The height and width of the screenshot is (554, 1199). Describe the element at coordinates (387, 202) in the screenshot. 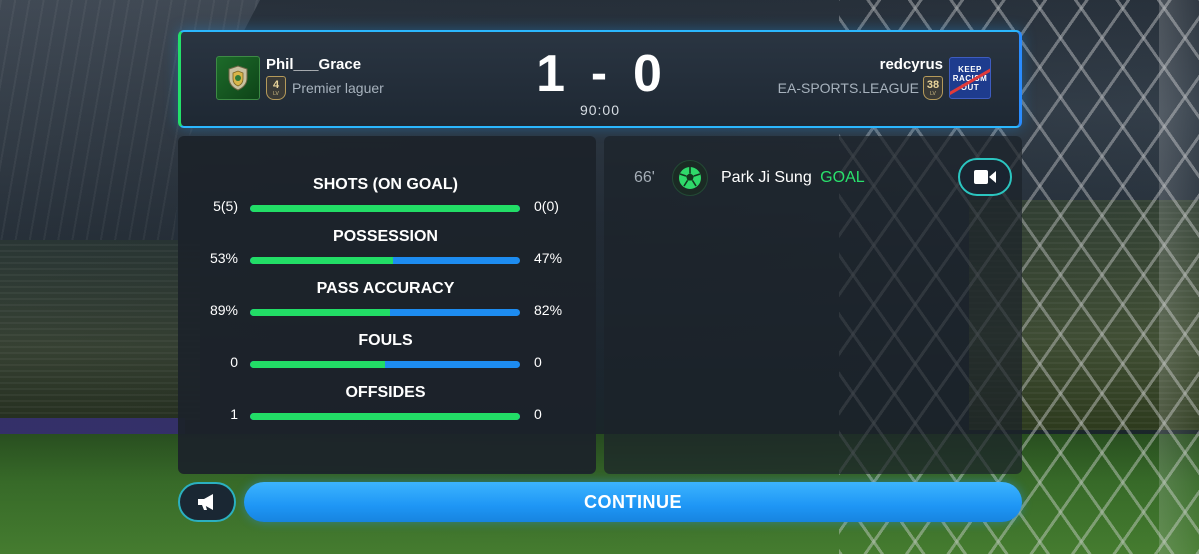

I see `stat-shots: SHOTS (ON GOAL) 5(5) 0(0)` at that location.